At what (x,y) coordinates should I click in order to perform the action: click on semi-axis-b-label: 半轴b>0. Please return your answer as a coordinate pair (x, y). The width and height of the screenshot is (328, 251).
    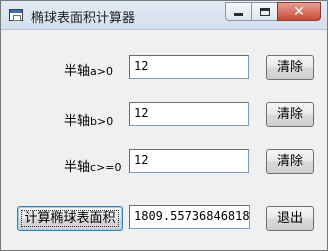
    Looking at the image, I should click on (88, 119).